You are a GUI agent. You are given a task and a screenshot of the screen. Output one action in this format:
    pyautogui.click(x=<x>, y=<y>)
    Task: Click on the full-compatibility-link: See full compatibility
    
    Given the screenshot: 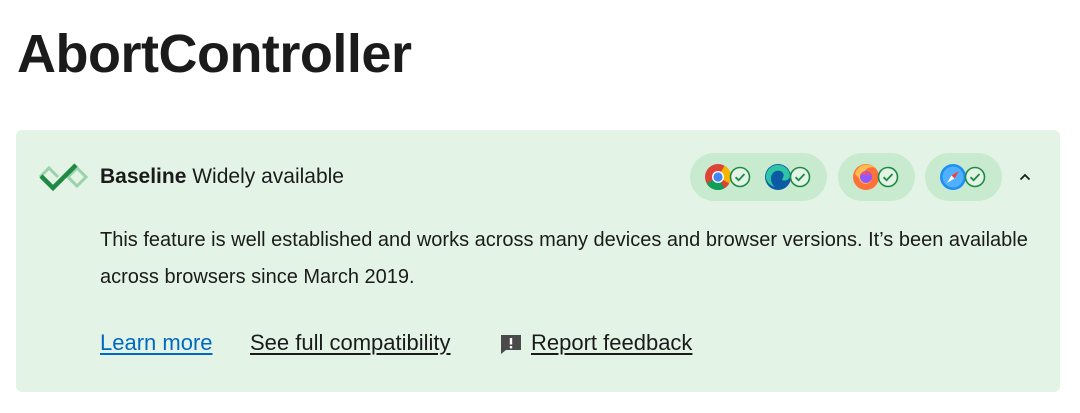 What is the action you would take?
    pyautogui.click(x=350, y=343)
    